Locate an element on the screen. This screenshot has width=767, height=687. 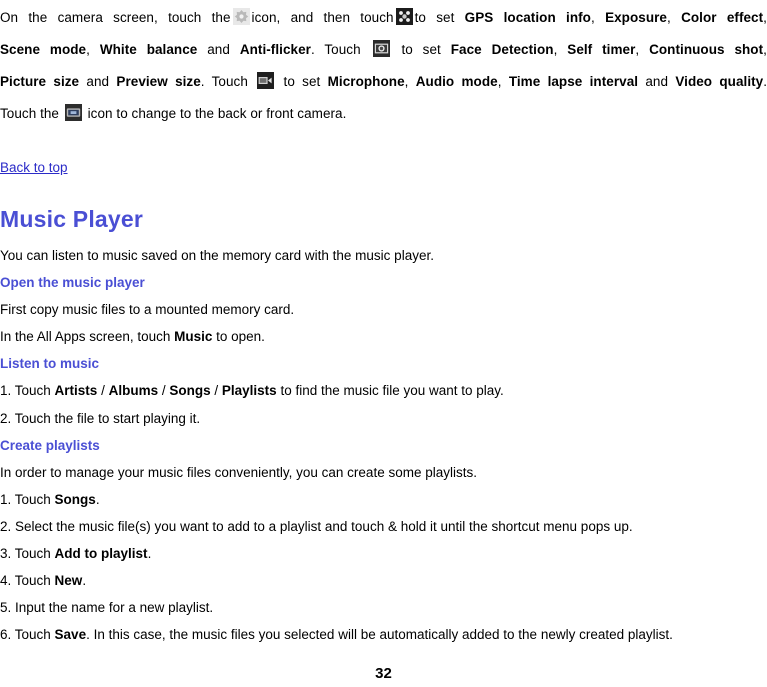
setting-preview-size: Preview size is located at coordinates (158, 81).